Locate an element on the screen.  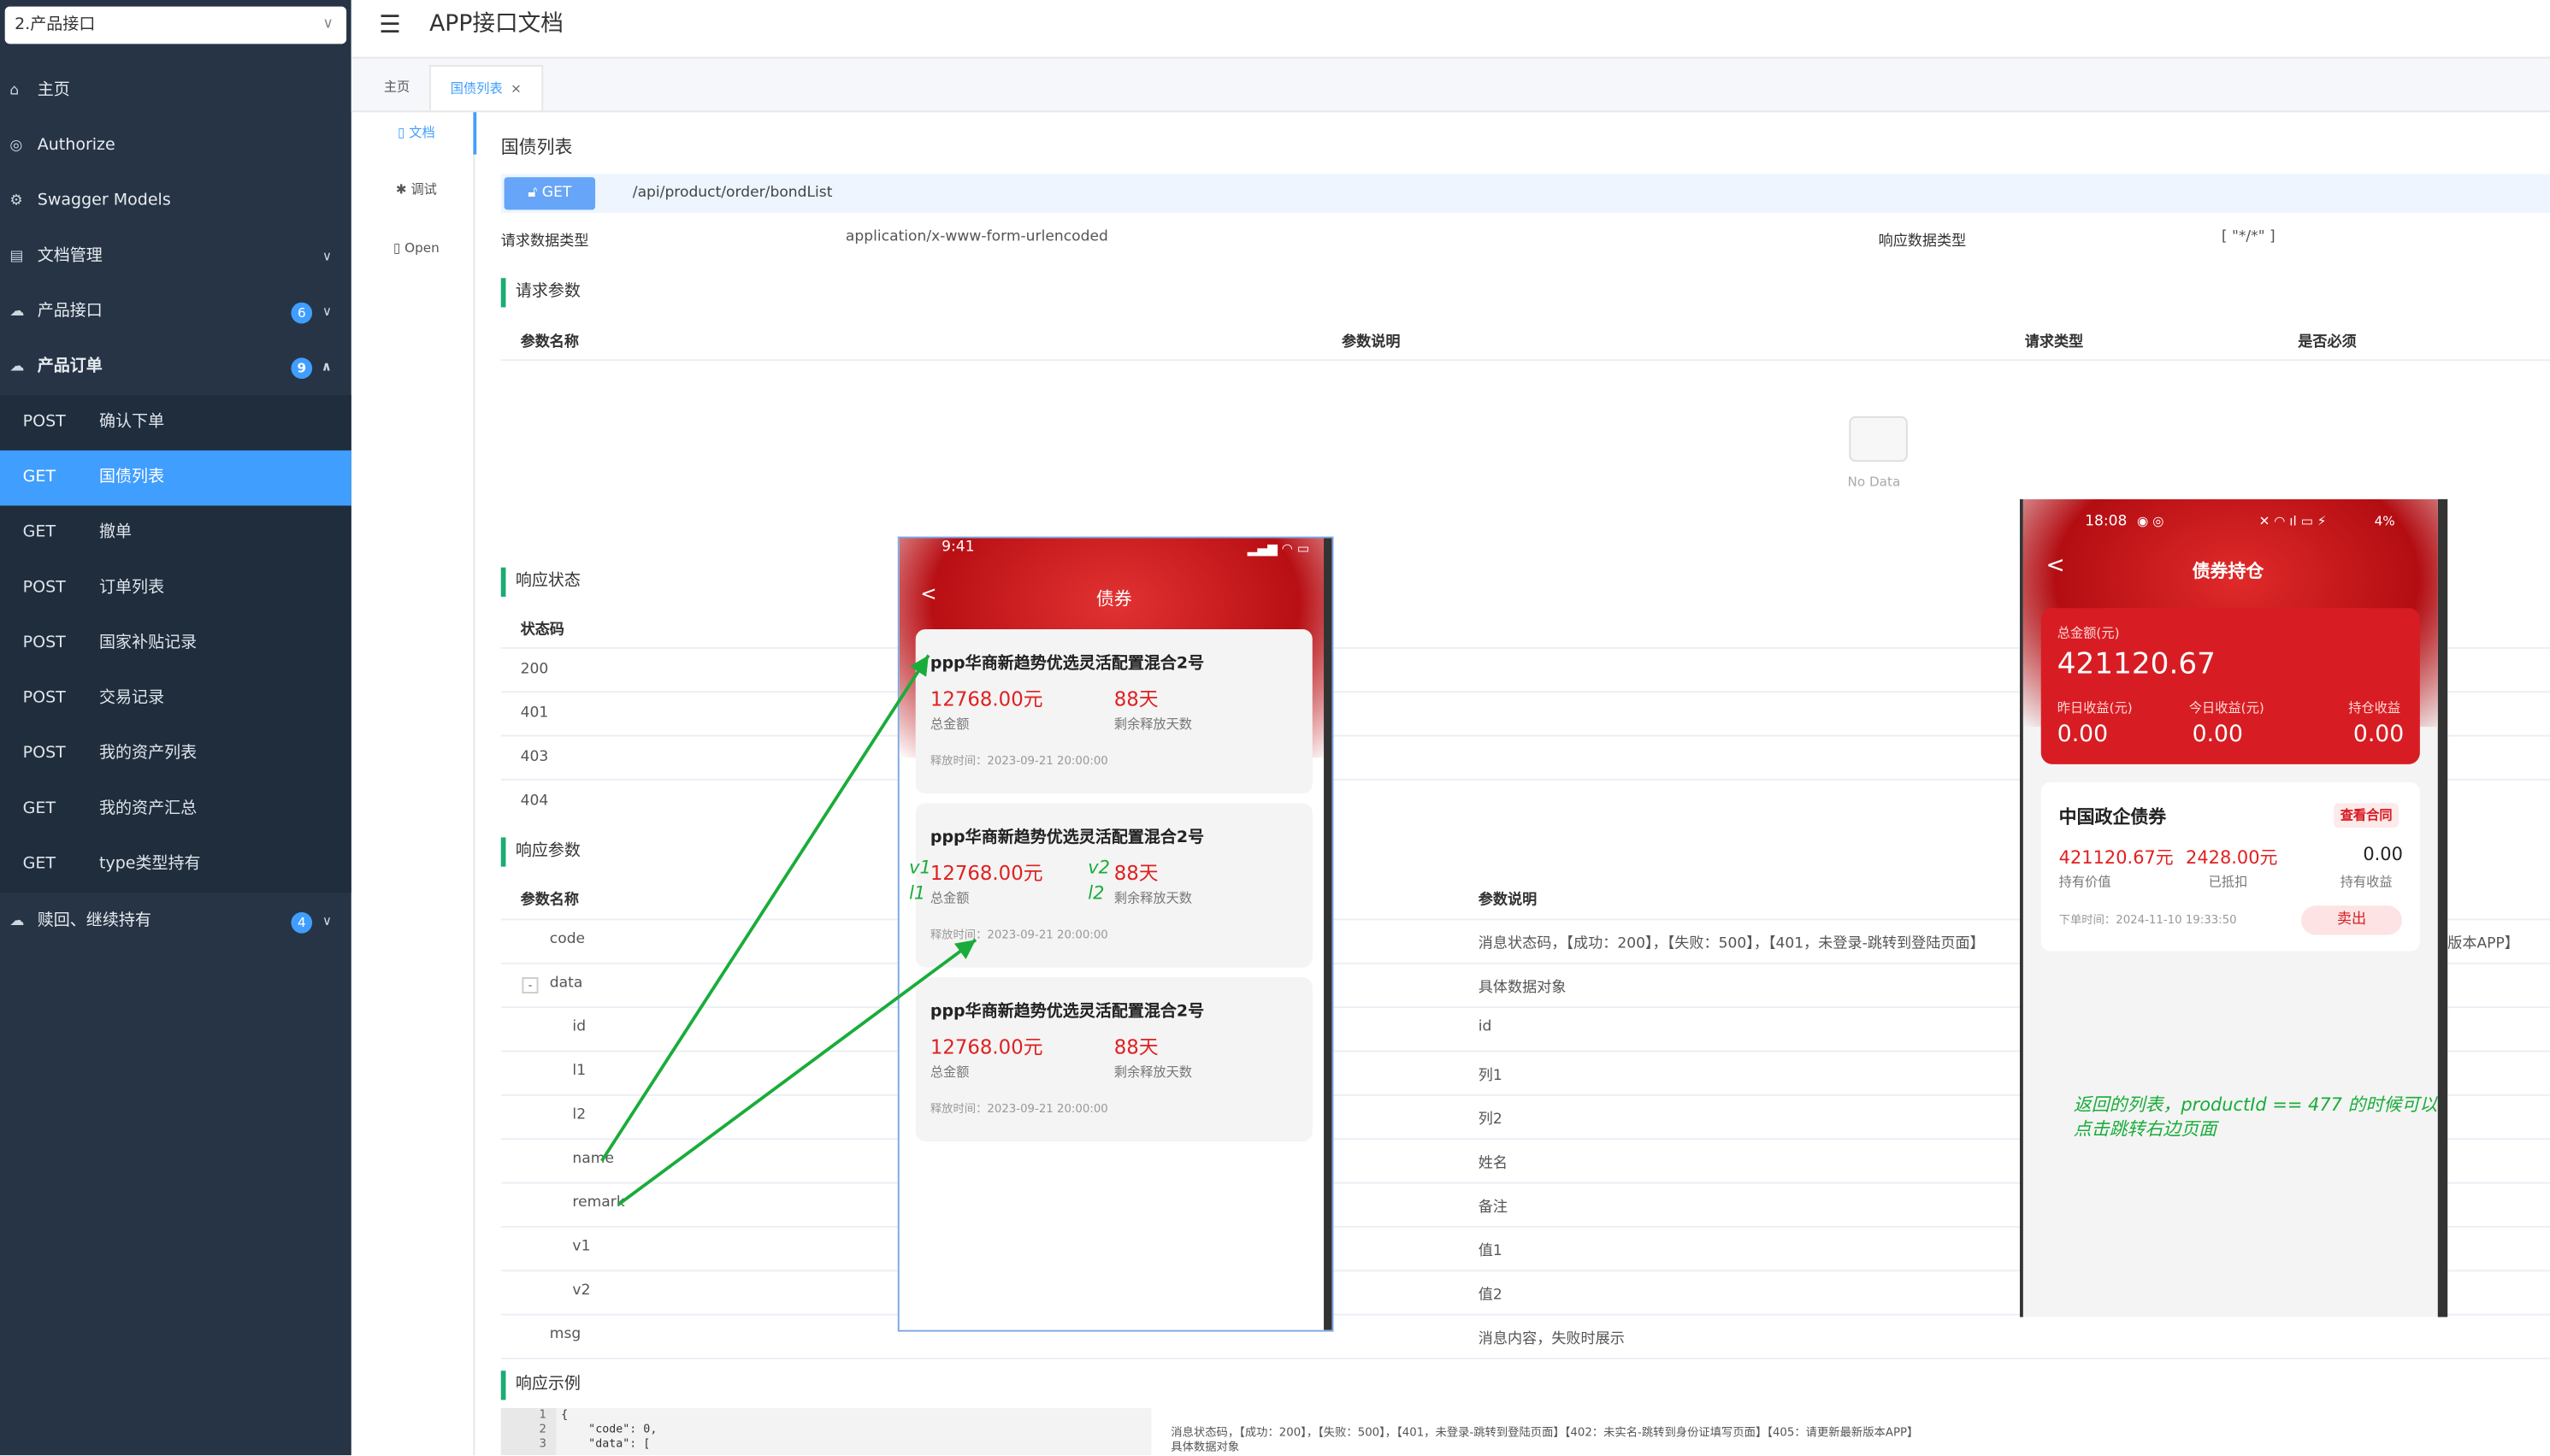
arrow-name-to-title is located at coordinates (765, 908).